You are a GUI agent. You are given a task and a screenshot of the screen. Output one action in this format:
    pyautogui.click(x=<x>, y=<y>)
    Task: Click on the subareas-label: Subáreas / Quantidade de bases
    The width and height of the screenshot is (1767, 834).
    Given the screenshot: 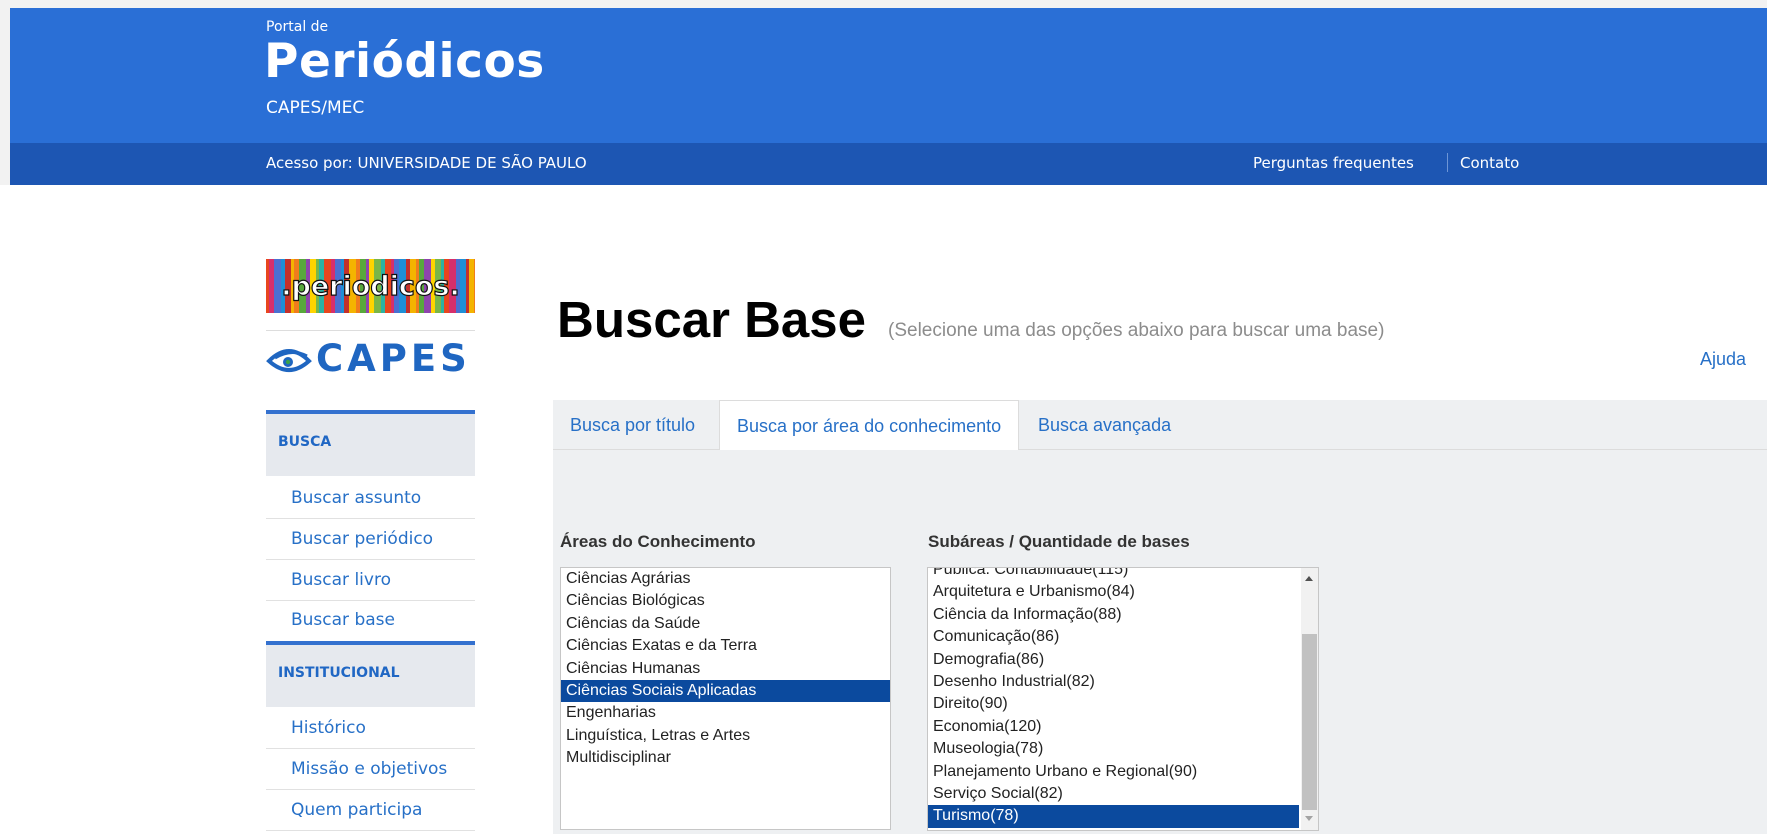 What is the action you would take?
    pyautogui.click(x=1059, y=541)
    